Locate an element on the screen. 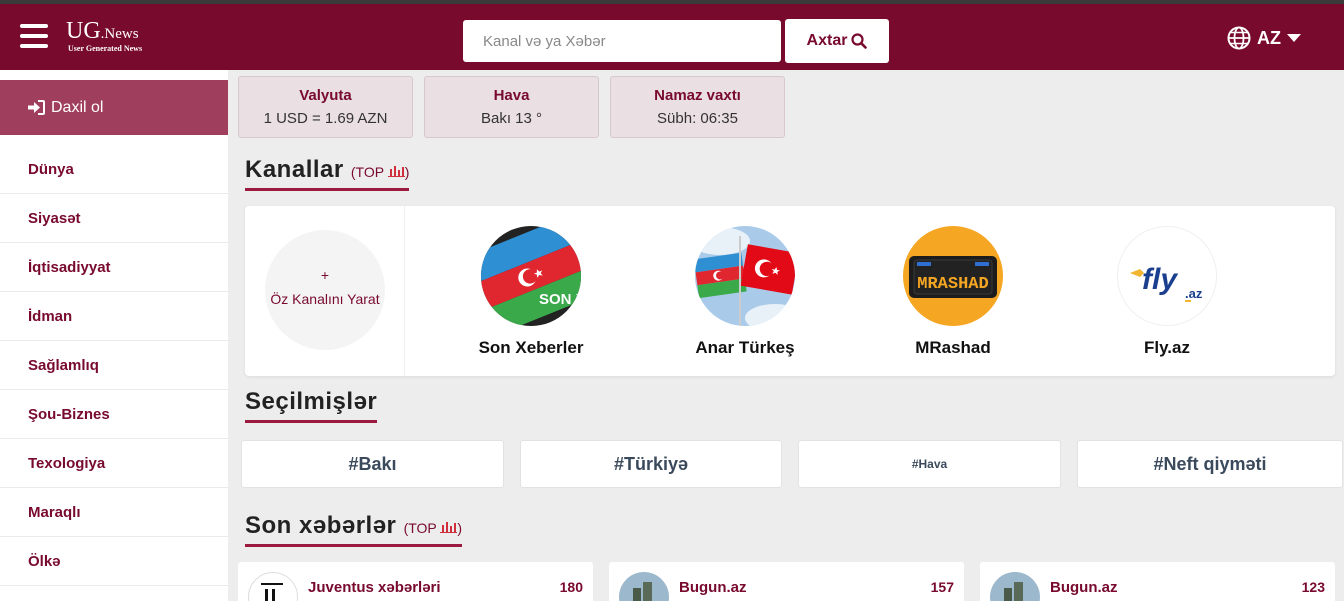 Image resolution: width=1344 pixels, height=601 pixels. prayer-time-title: Namaz vaxtı is located at coordinates (697, 95).